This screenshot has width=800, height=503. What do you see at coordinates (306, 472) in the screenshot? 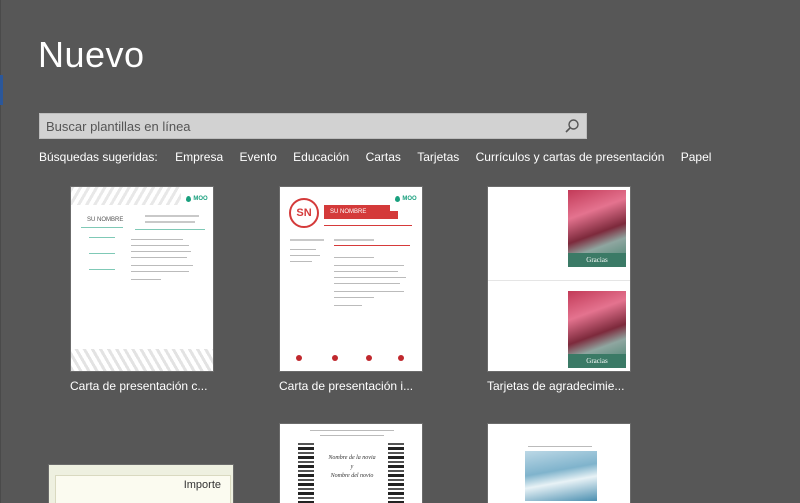
I see `ornament-left` at bounding box center [306, 472].